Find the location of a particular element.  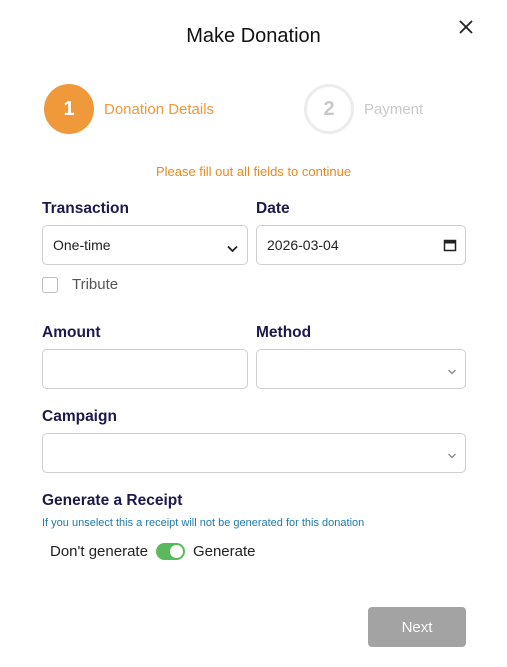

receipt-toggle is located at coordinates (170, 551).